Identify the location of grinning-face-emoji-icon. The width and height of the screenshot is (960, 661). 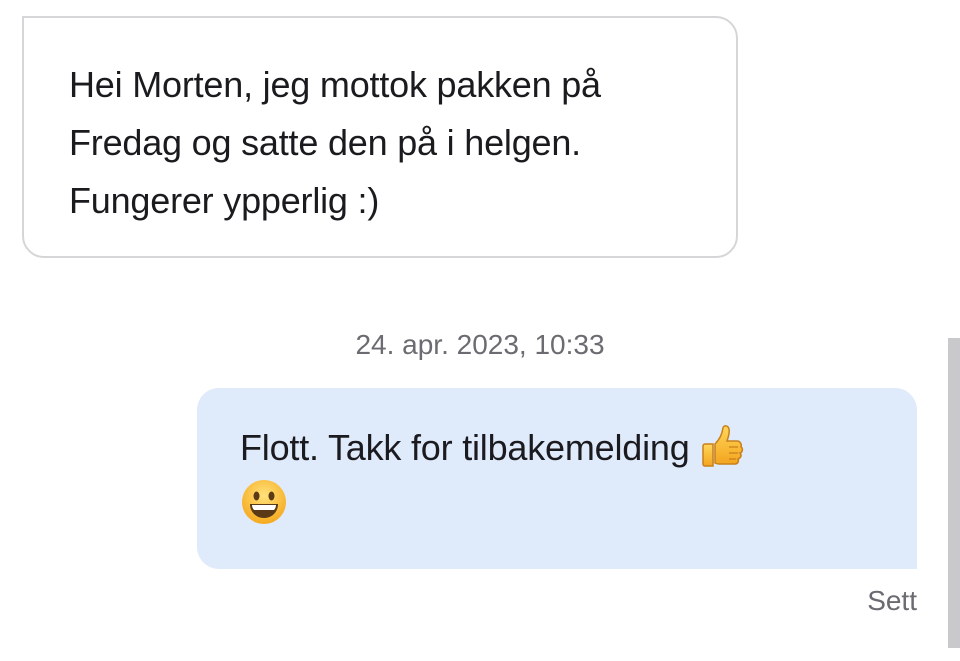
(264, 502).